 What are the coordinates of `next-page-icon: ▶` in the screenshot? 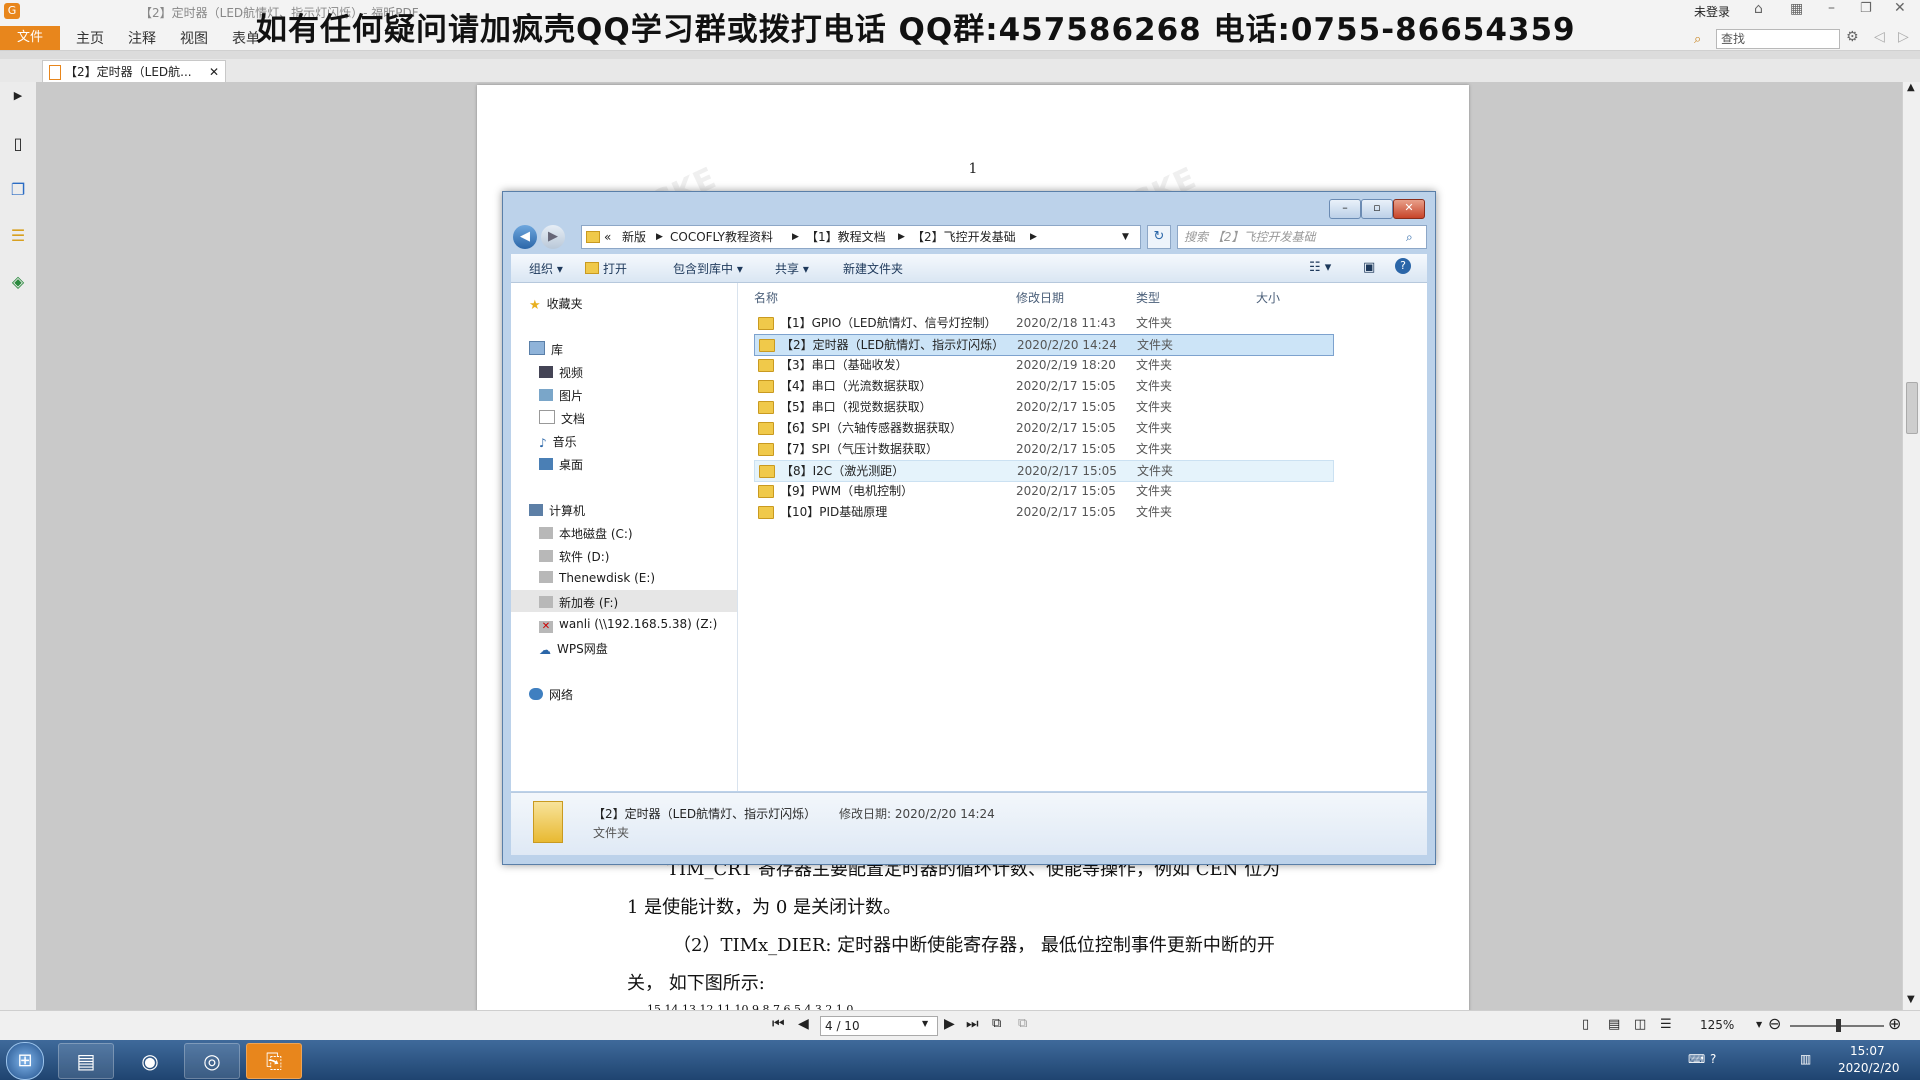 It's located at (949, 1024).